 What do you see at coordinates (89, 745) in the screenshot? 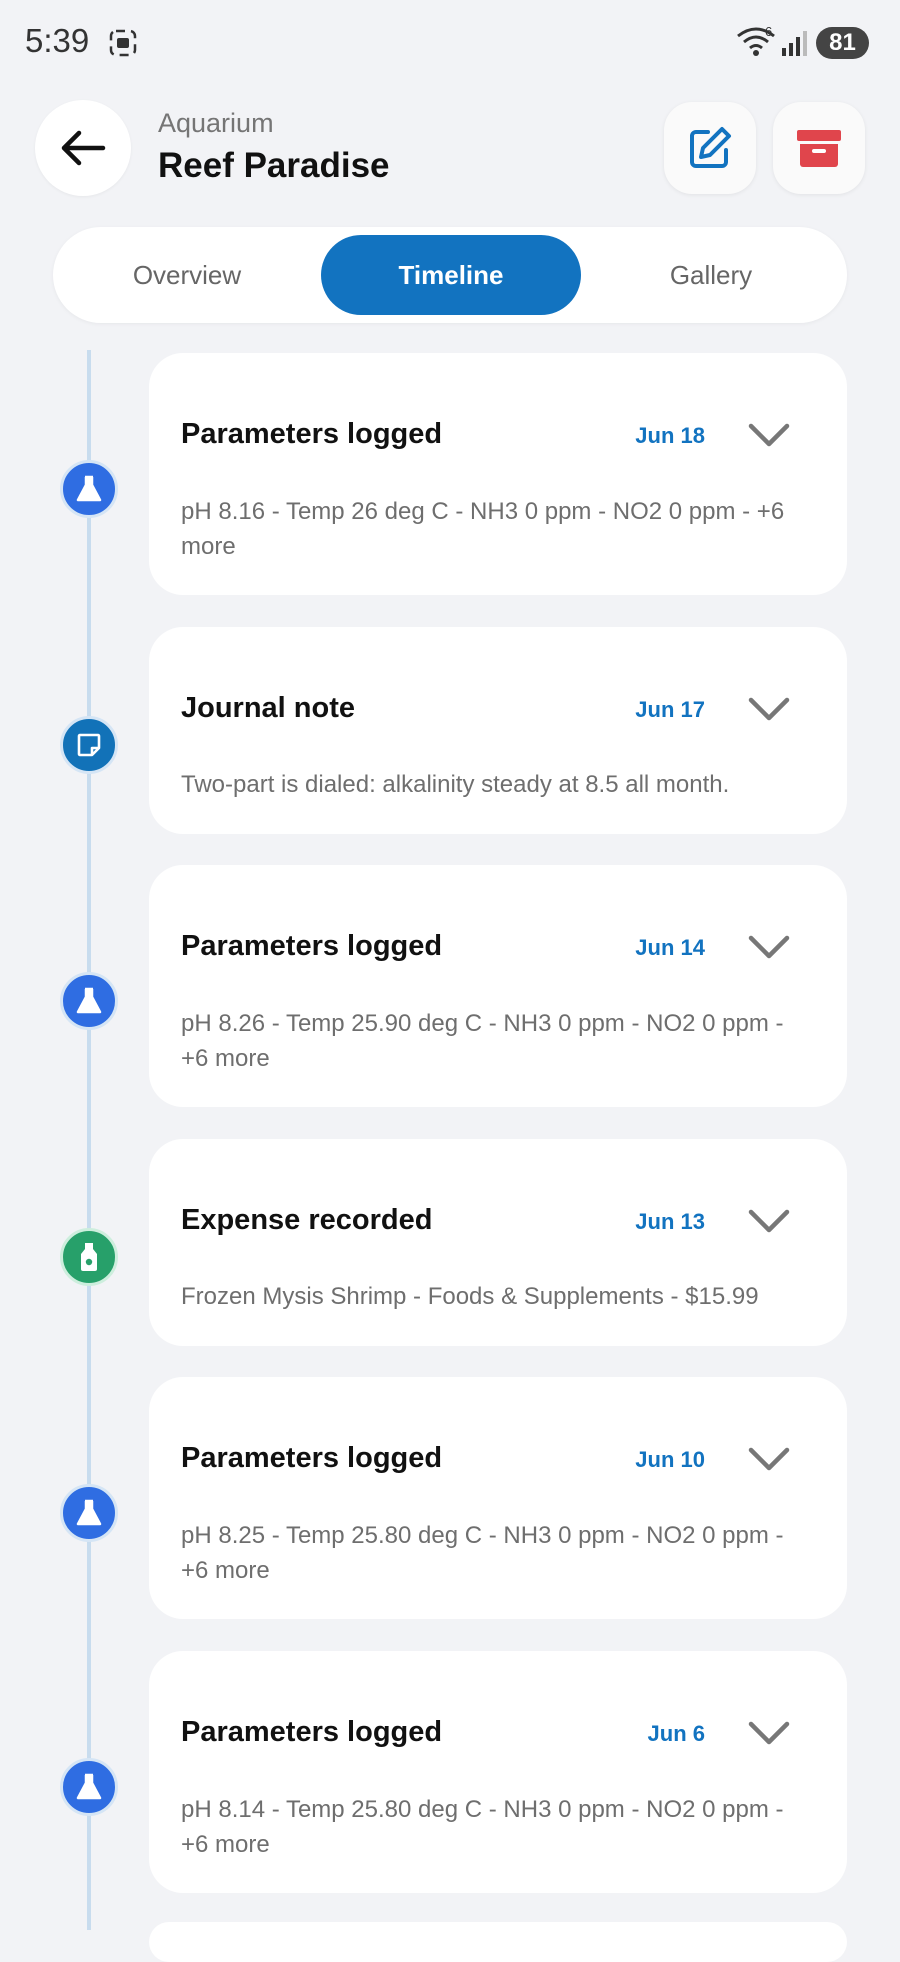
I see `note-icon` at bounding box center [89, 745].